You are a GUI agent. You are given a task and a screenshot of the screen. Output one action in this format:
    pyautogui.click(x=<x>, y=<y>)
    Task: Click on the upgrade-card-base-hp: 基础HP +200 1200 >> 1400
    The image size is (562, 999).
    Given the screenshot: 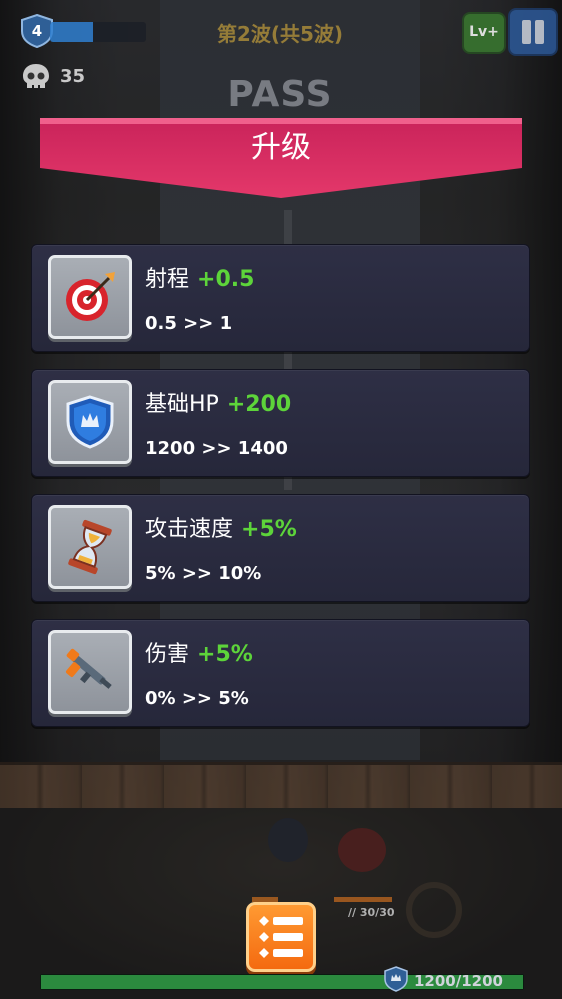 What is the action you would take?
    pyautogui.click(x=280, y=423)
    